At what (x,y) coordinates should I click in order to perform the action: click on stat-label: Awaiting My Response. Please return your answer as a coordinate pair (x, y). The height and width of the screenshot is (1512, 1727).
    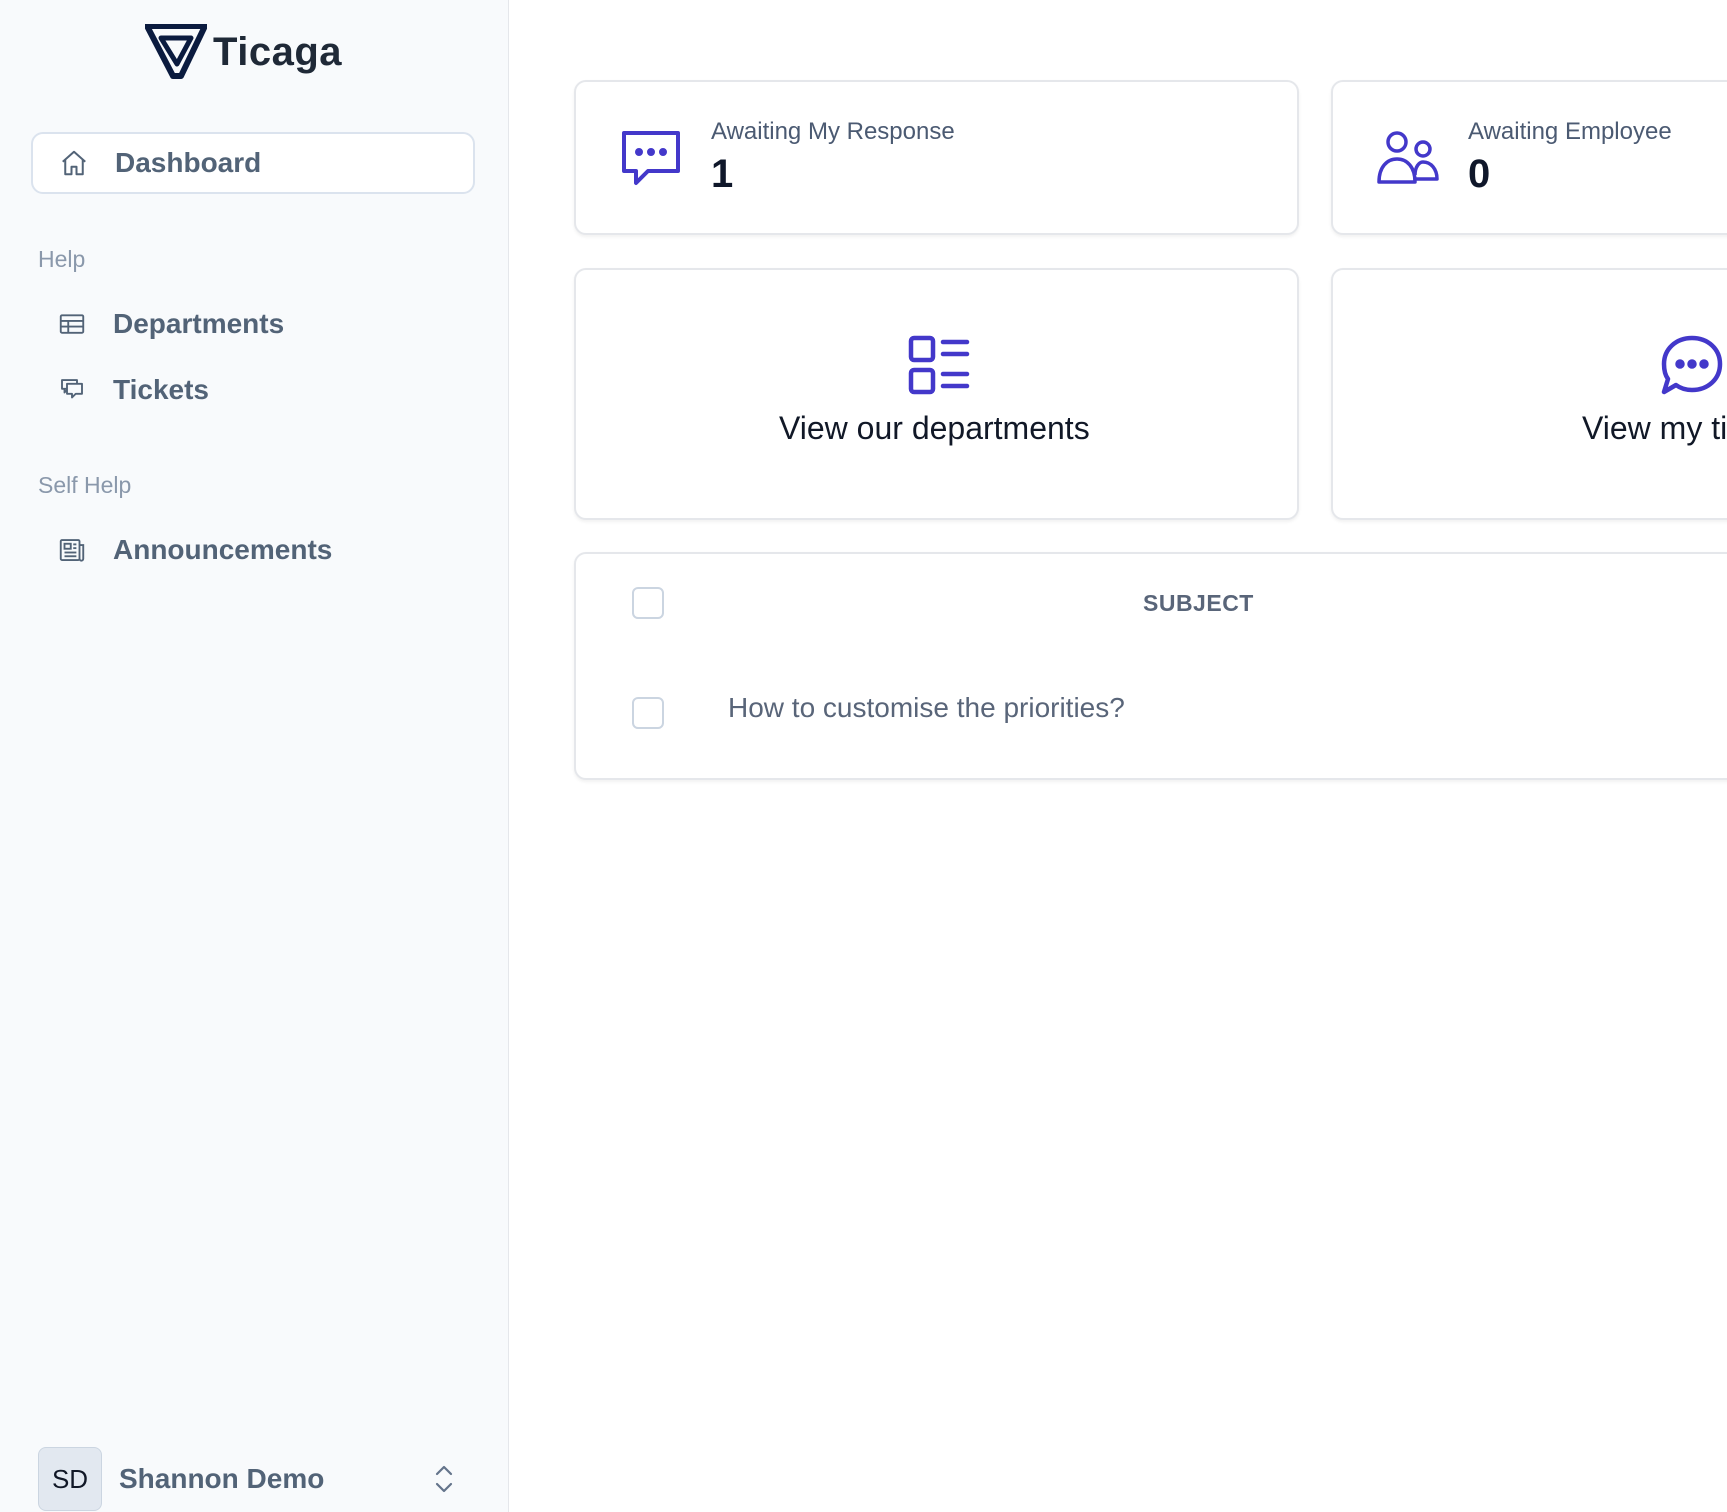
    Looking at the image, I should click on (833, 131).